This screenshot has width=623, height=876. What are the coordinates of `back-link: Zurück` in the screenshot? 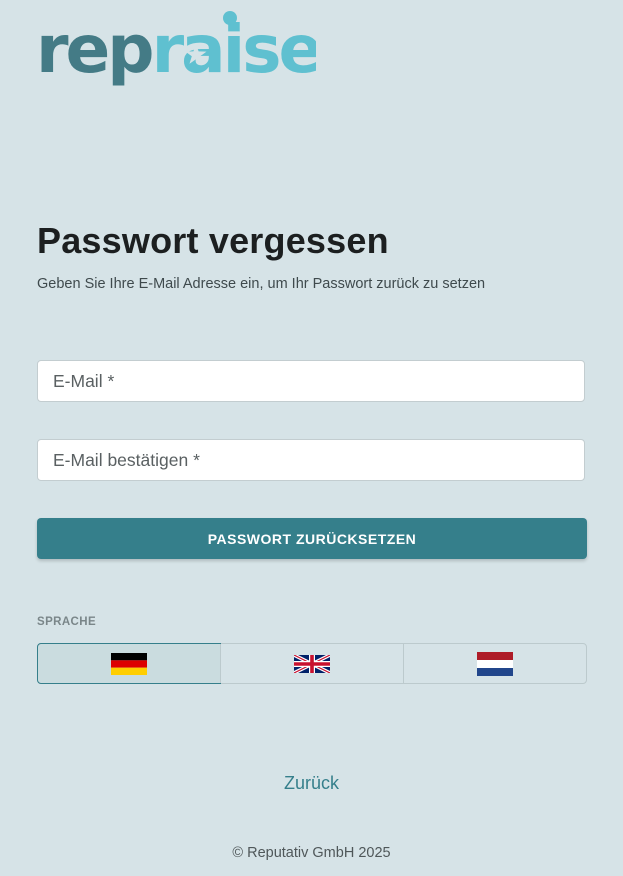 It's located at (311, 783).